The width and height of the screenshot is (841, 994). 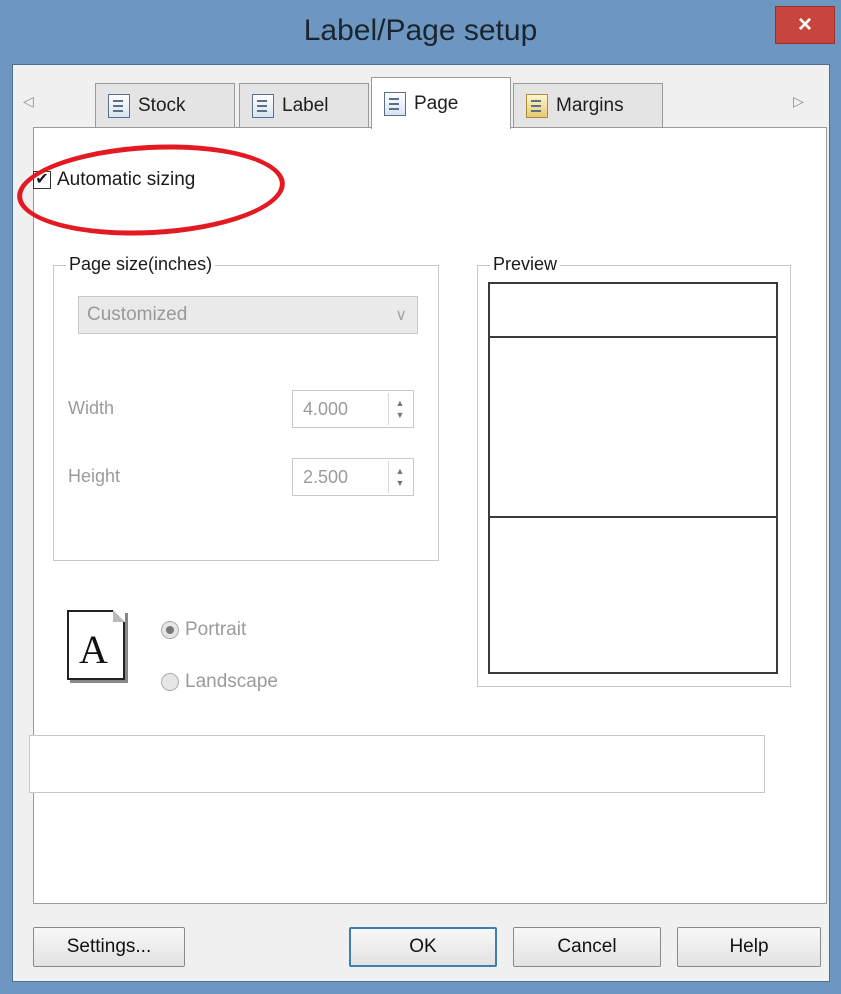 I want to click on chevron-down-icon: ∨, so click(x=401, y=315).